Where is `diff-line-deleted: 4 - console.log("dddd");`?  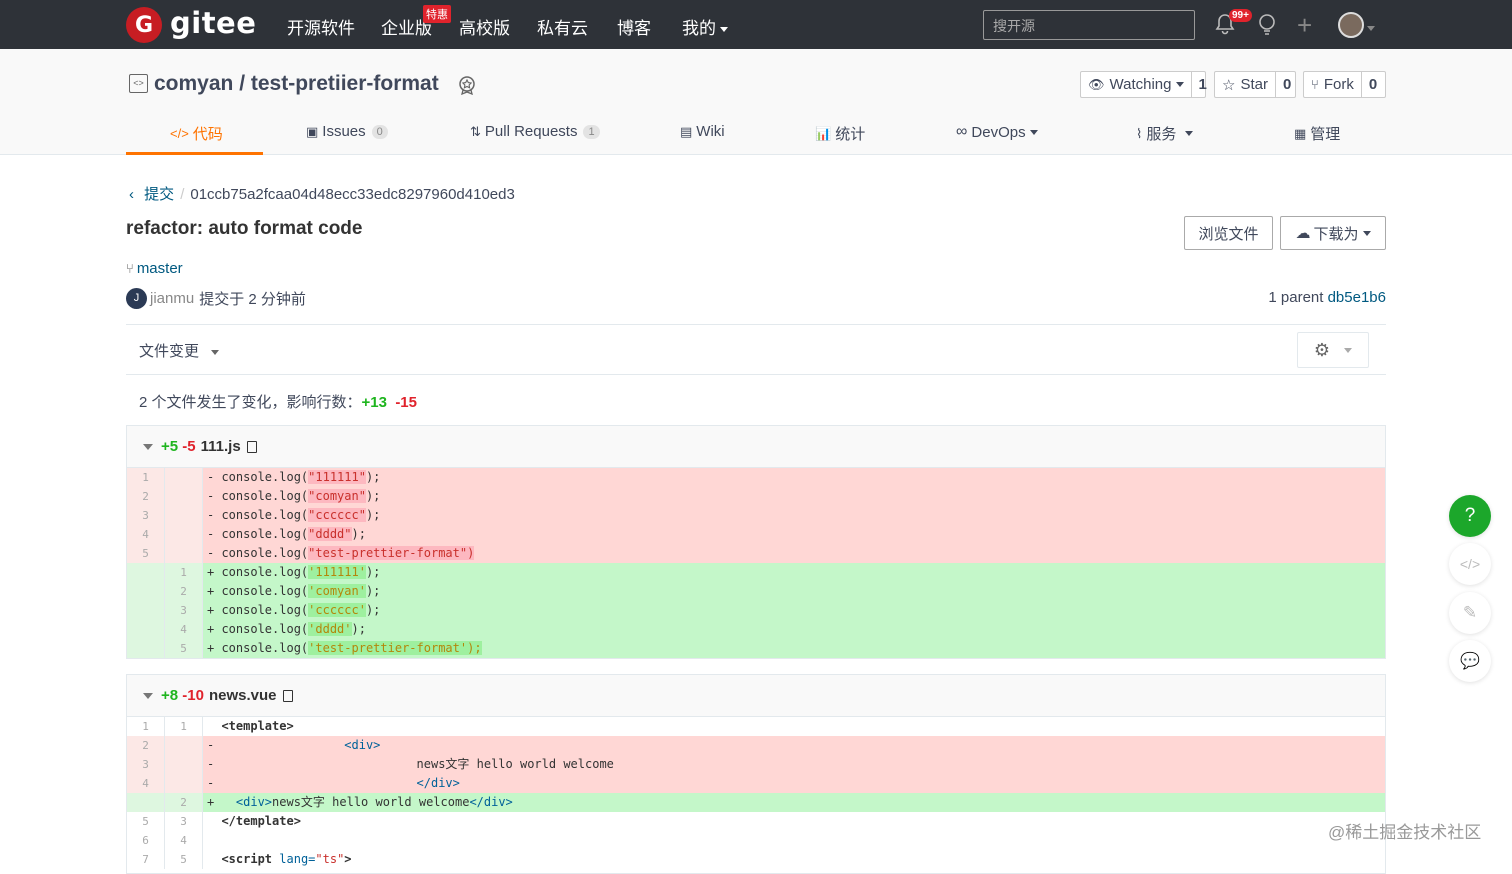 diff-line-deleted: 4 - console.log("dddd"); is located at coordinates (756, 534).